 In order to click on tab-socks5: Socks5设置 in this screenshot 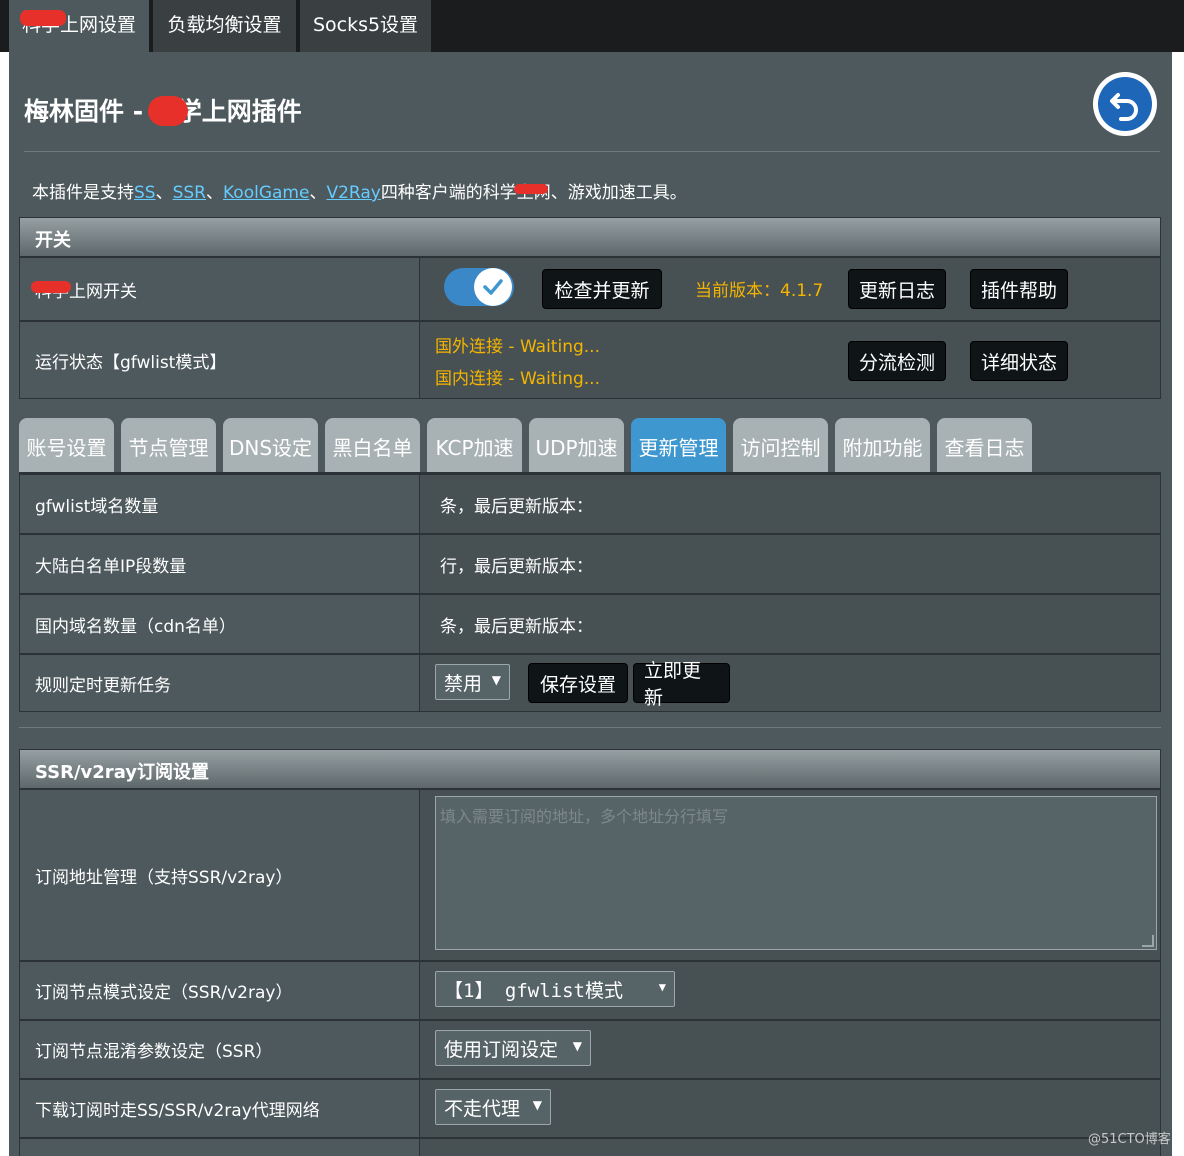, I will do `click(365, 26)`.